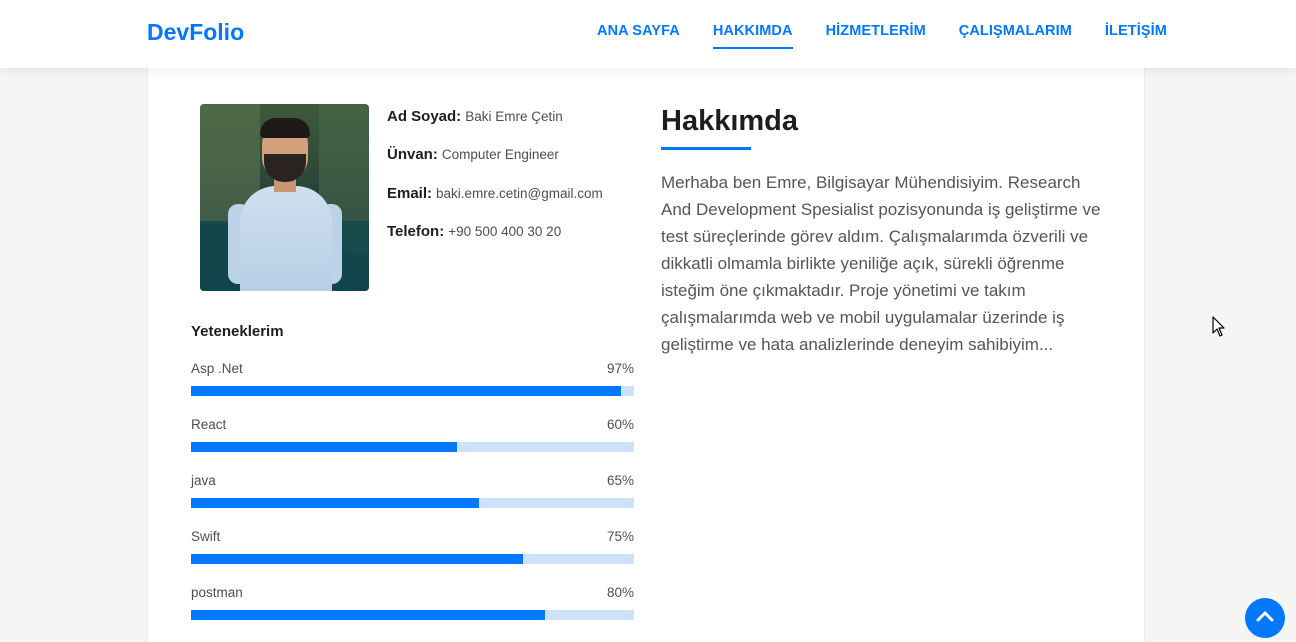 The width and height of the screenshot is (1296, 642). Describe the element at coordinates (284, 197) in the screenshot. I see `profile-photo` at that location.